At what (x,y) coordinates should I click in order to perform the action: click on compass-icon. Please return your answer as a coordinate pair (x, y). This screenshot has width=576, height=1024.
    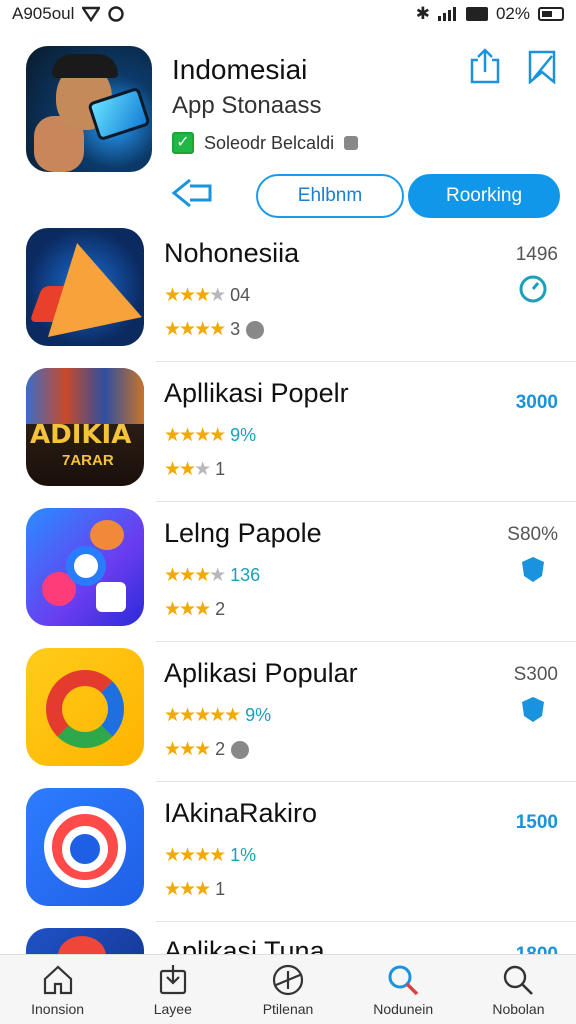
    Looking at the image, I should click on (288, 980).